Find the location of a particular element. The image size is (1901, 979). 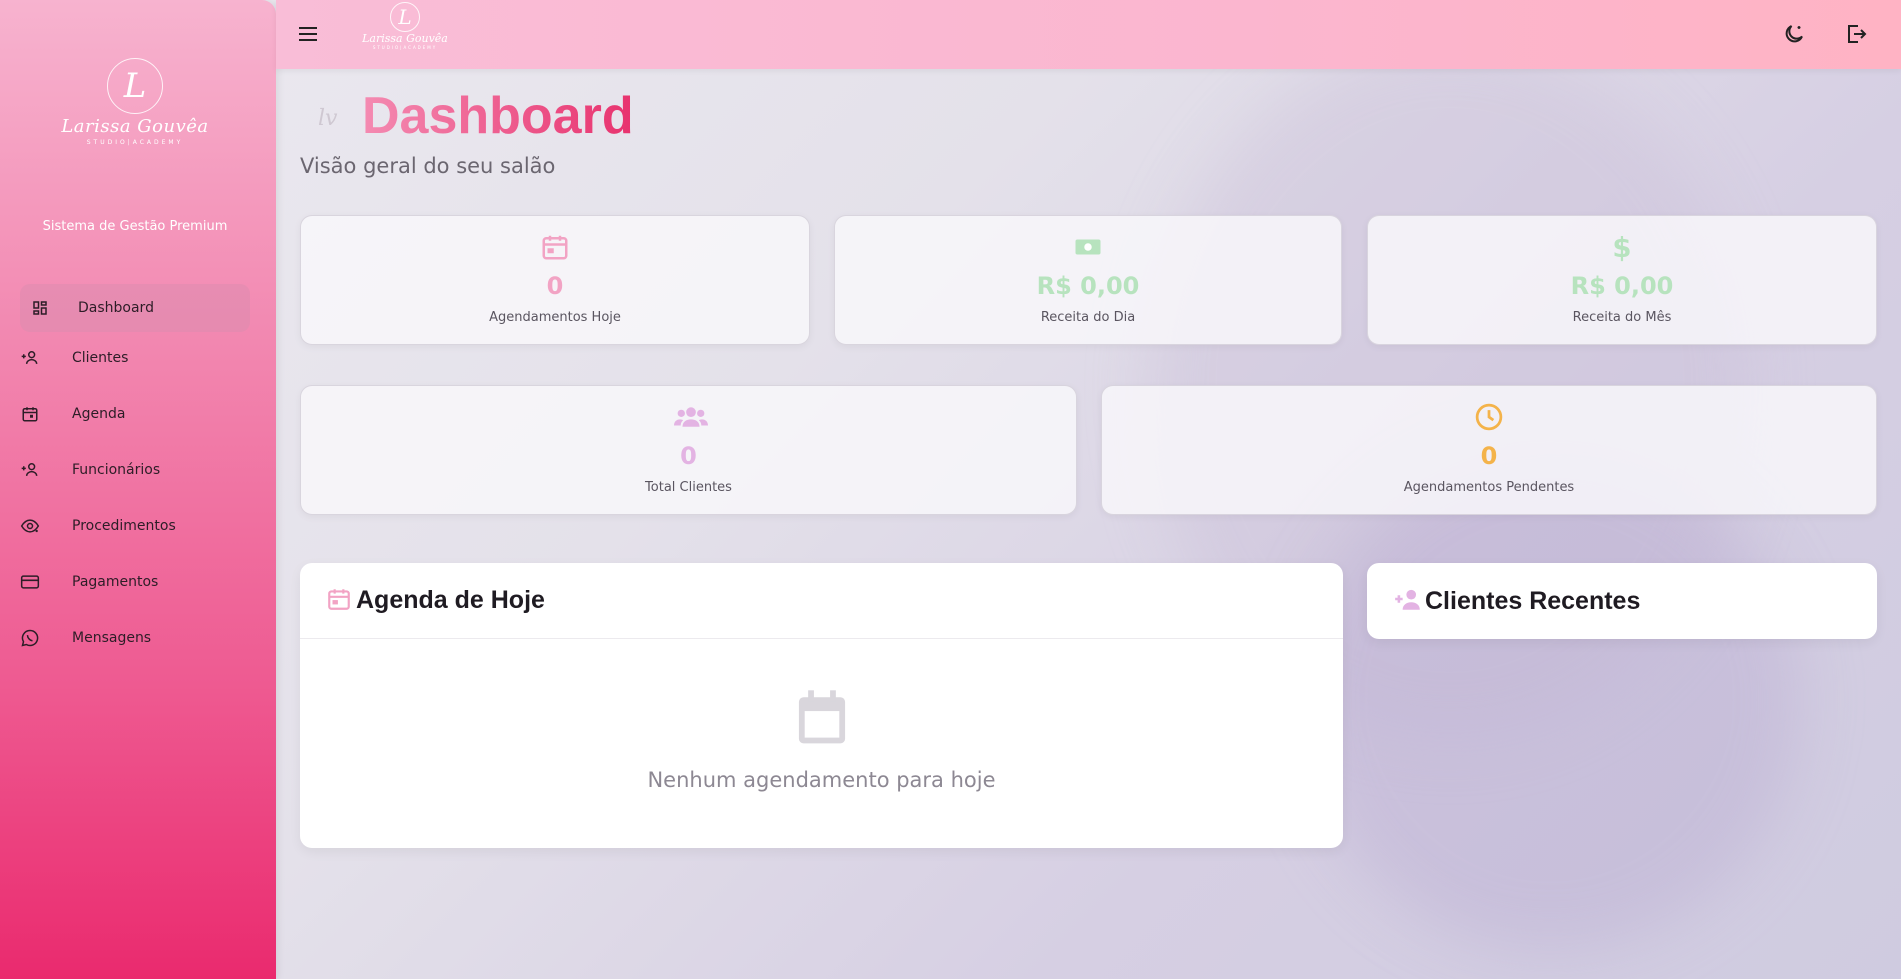

sidebar-item-label: Mensagens is located at coordinates (112, 638).